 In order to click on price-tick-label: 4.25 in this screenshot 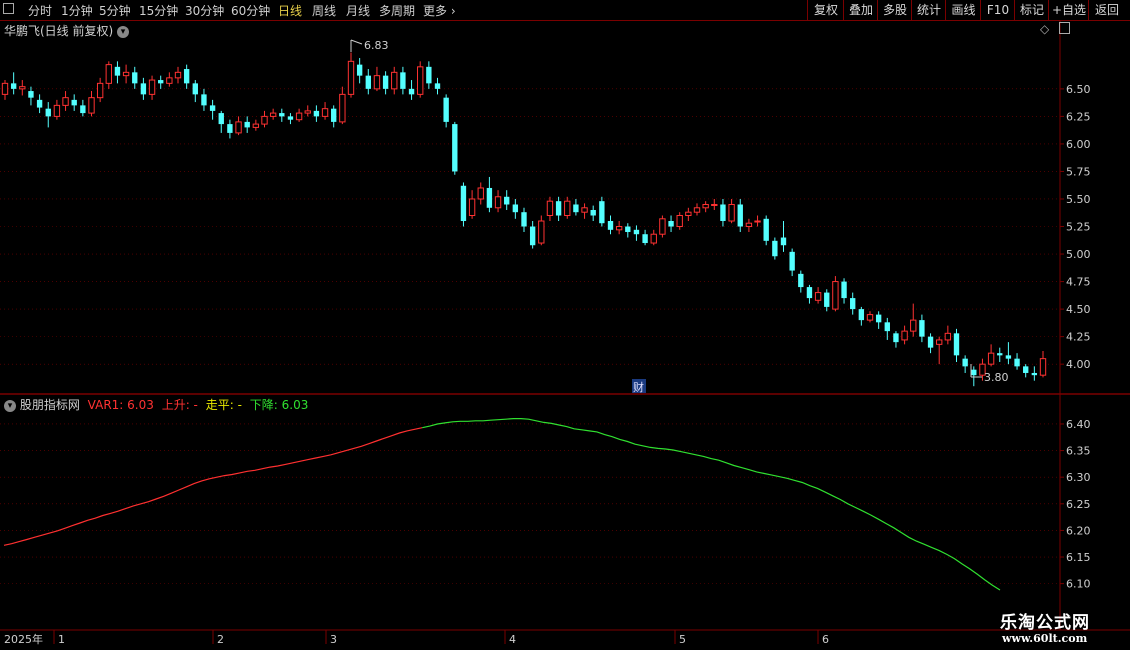, I will do `click(1078, 337)`.